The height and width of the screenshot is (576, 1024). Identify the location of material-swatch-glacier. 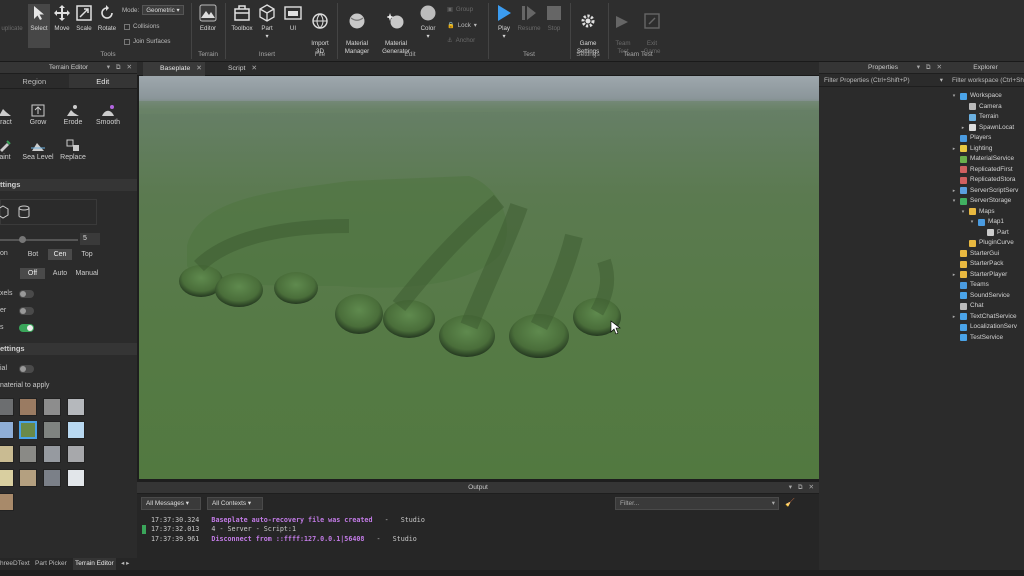
(7, 430).